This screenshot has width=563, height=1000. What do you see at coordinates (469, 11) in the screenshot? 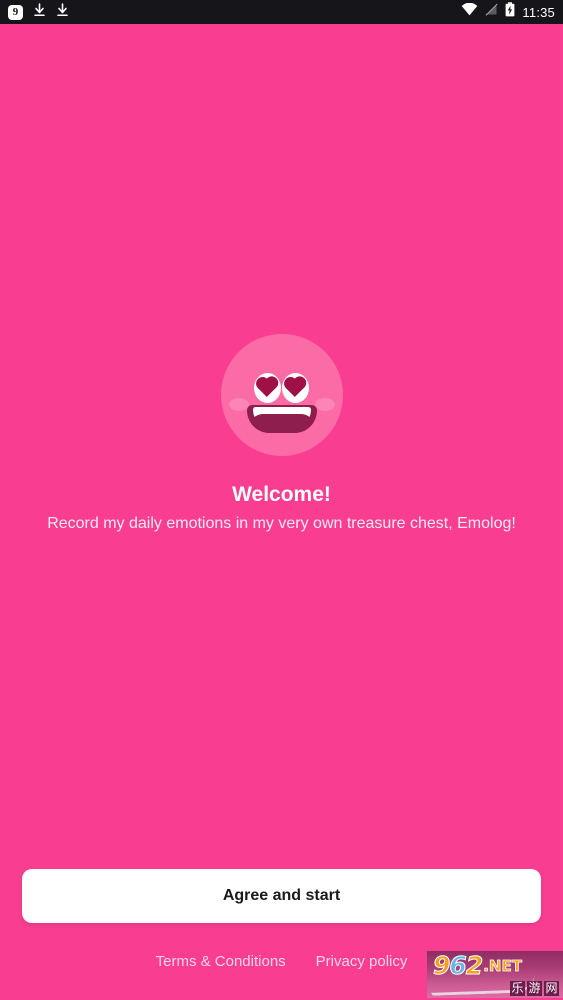
I see `wifi-icon` at bounding box center [469, 11].